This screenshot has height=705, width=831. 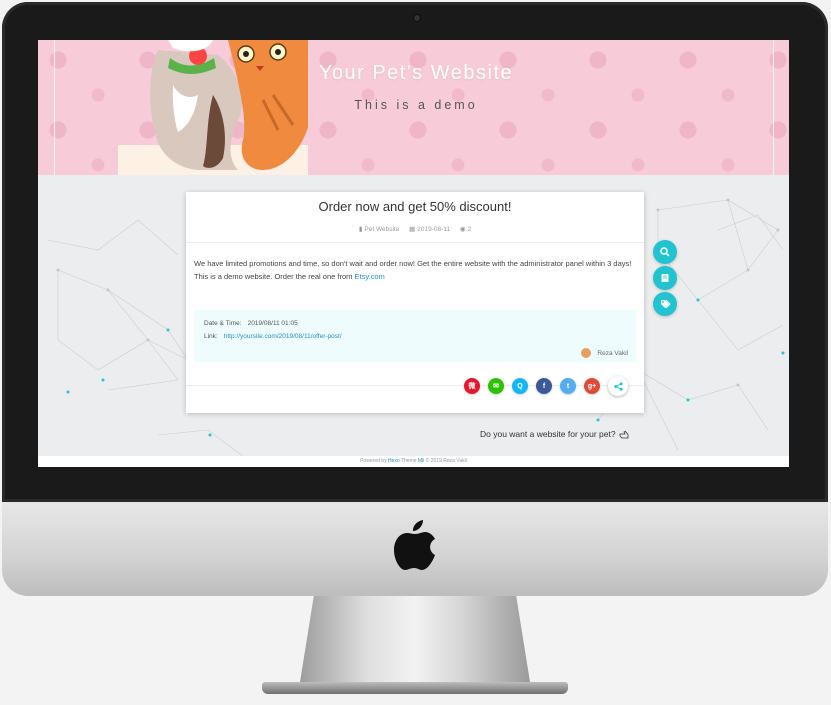 What do you see at coordinates (415, 639) in the screenshot?
I see `imac-stand` at bounding box center [415, 639].